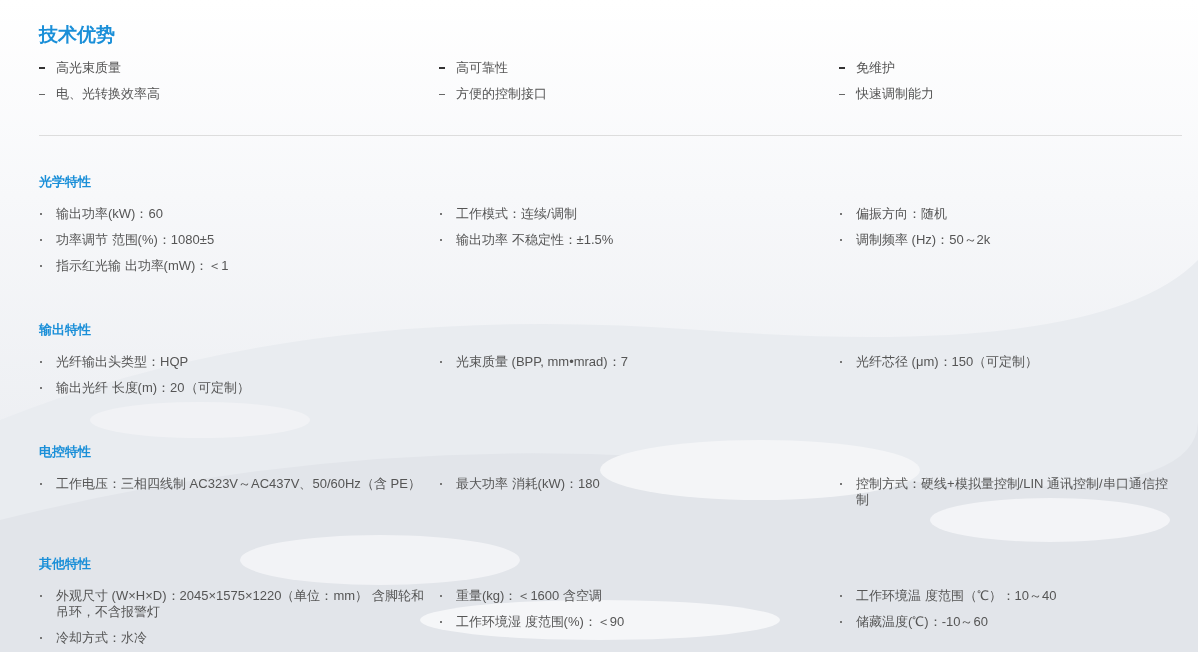 The width and height of the screenshot is (1198, 652). Describe the element at coordinates (502, 94) in the screenshot. I see `feature-text: 方便的控制接口` at that location.